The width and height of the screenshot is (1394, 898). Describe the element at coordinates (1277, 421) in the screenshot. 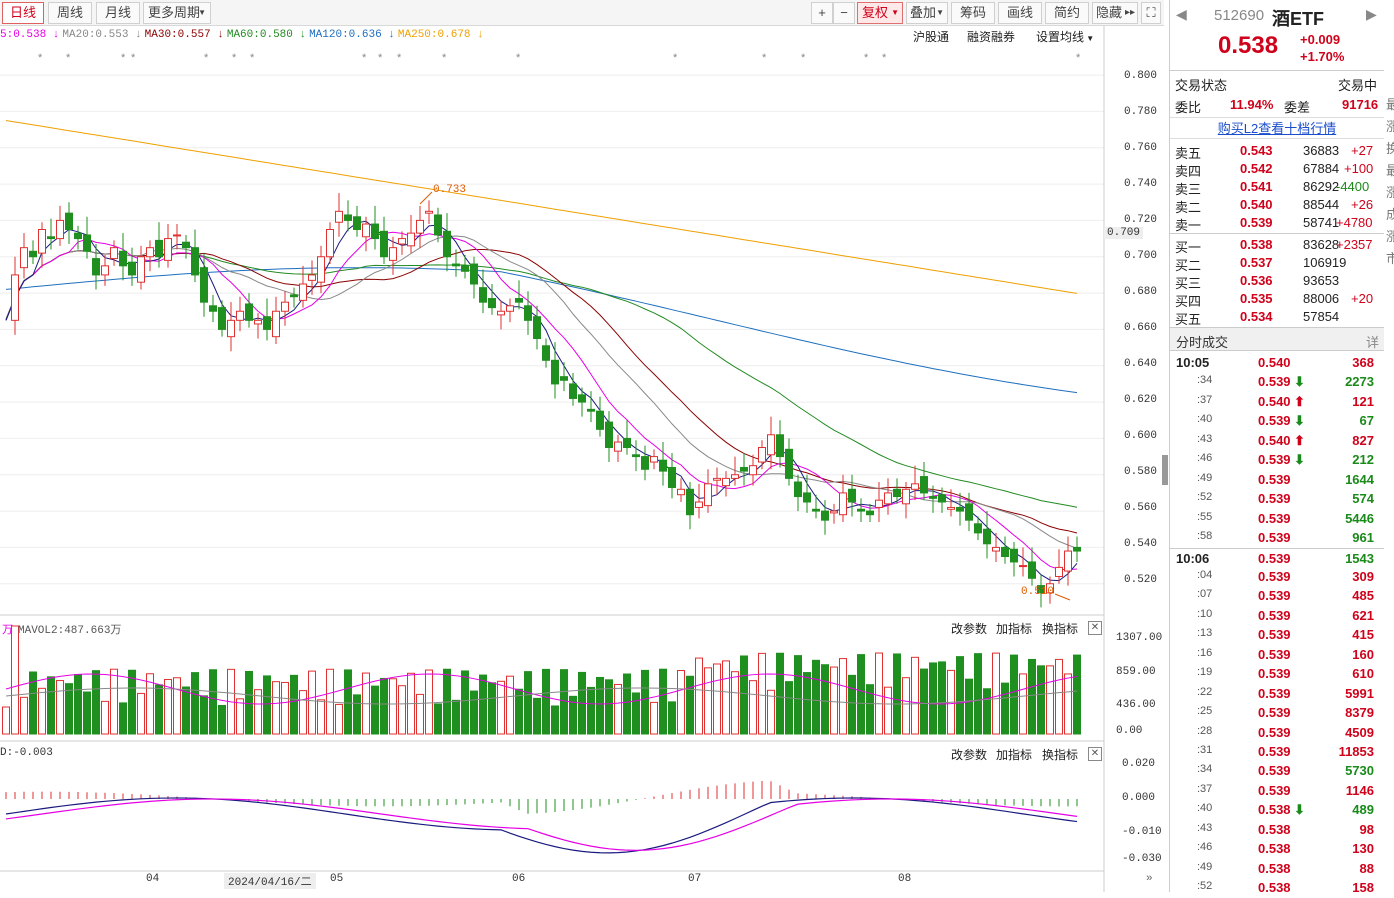

I see `tick-row: :40 0.539 ⬇ 67` at that location.